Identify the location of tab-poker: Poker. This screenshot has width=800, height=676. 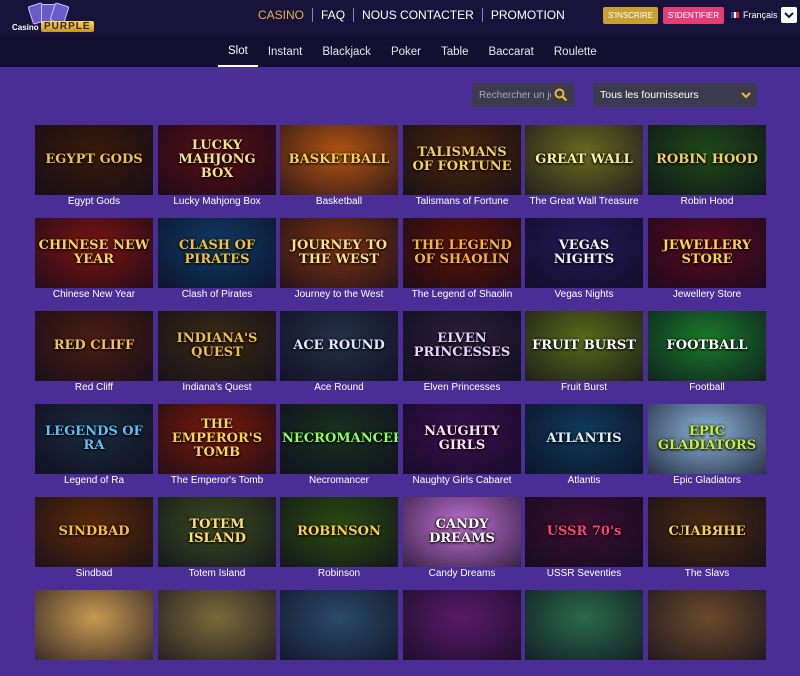
(406, 52).